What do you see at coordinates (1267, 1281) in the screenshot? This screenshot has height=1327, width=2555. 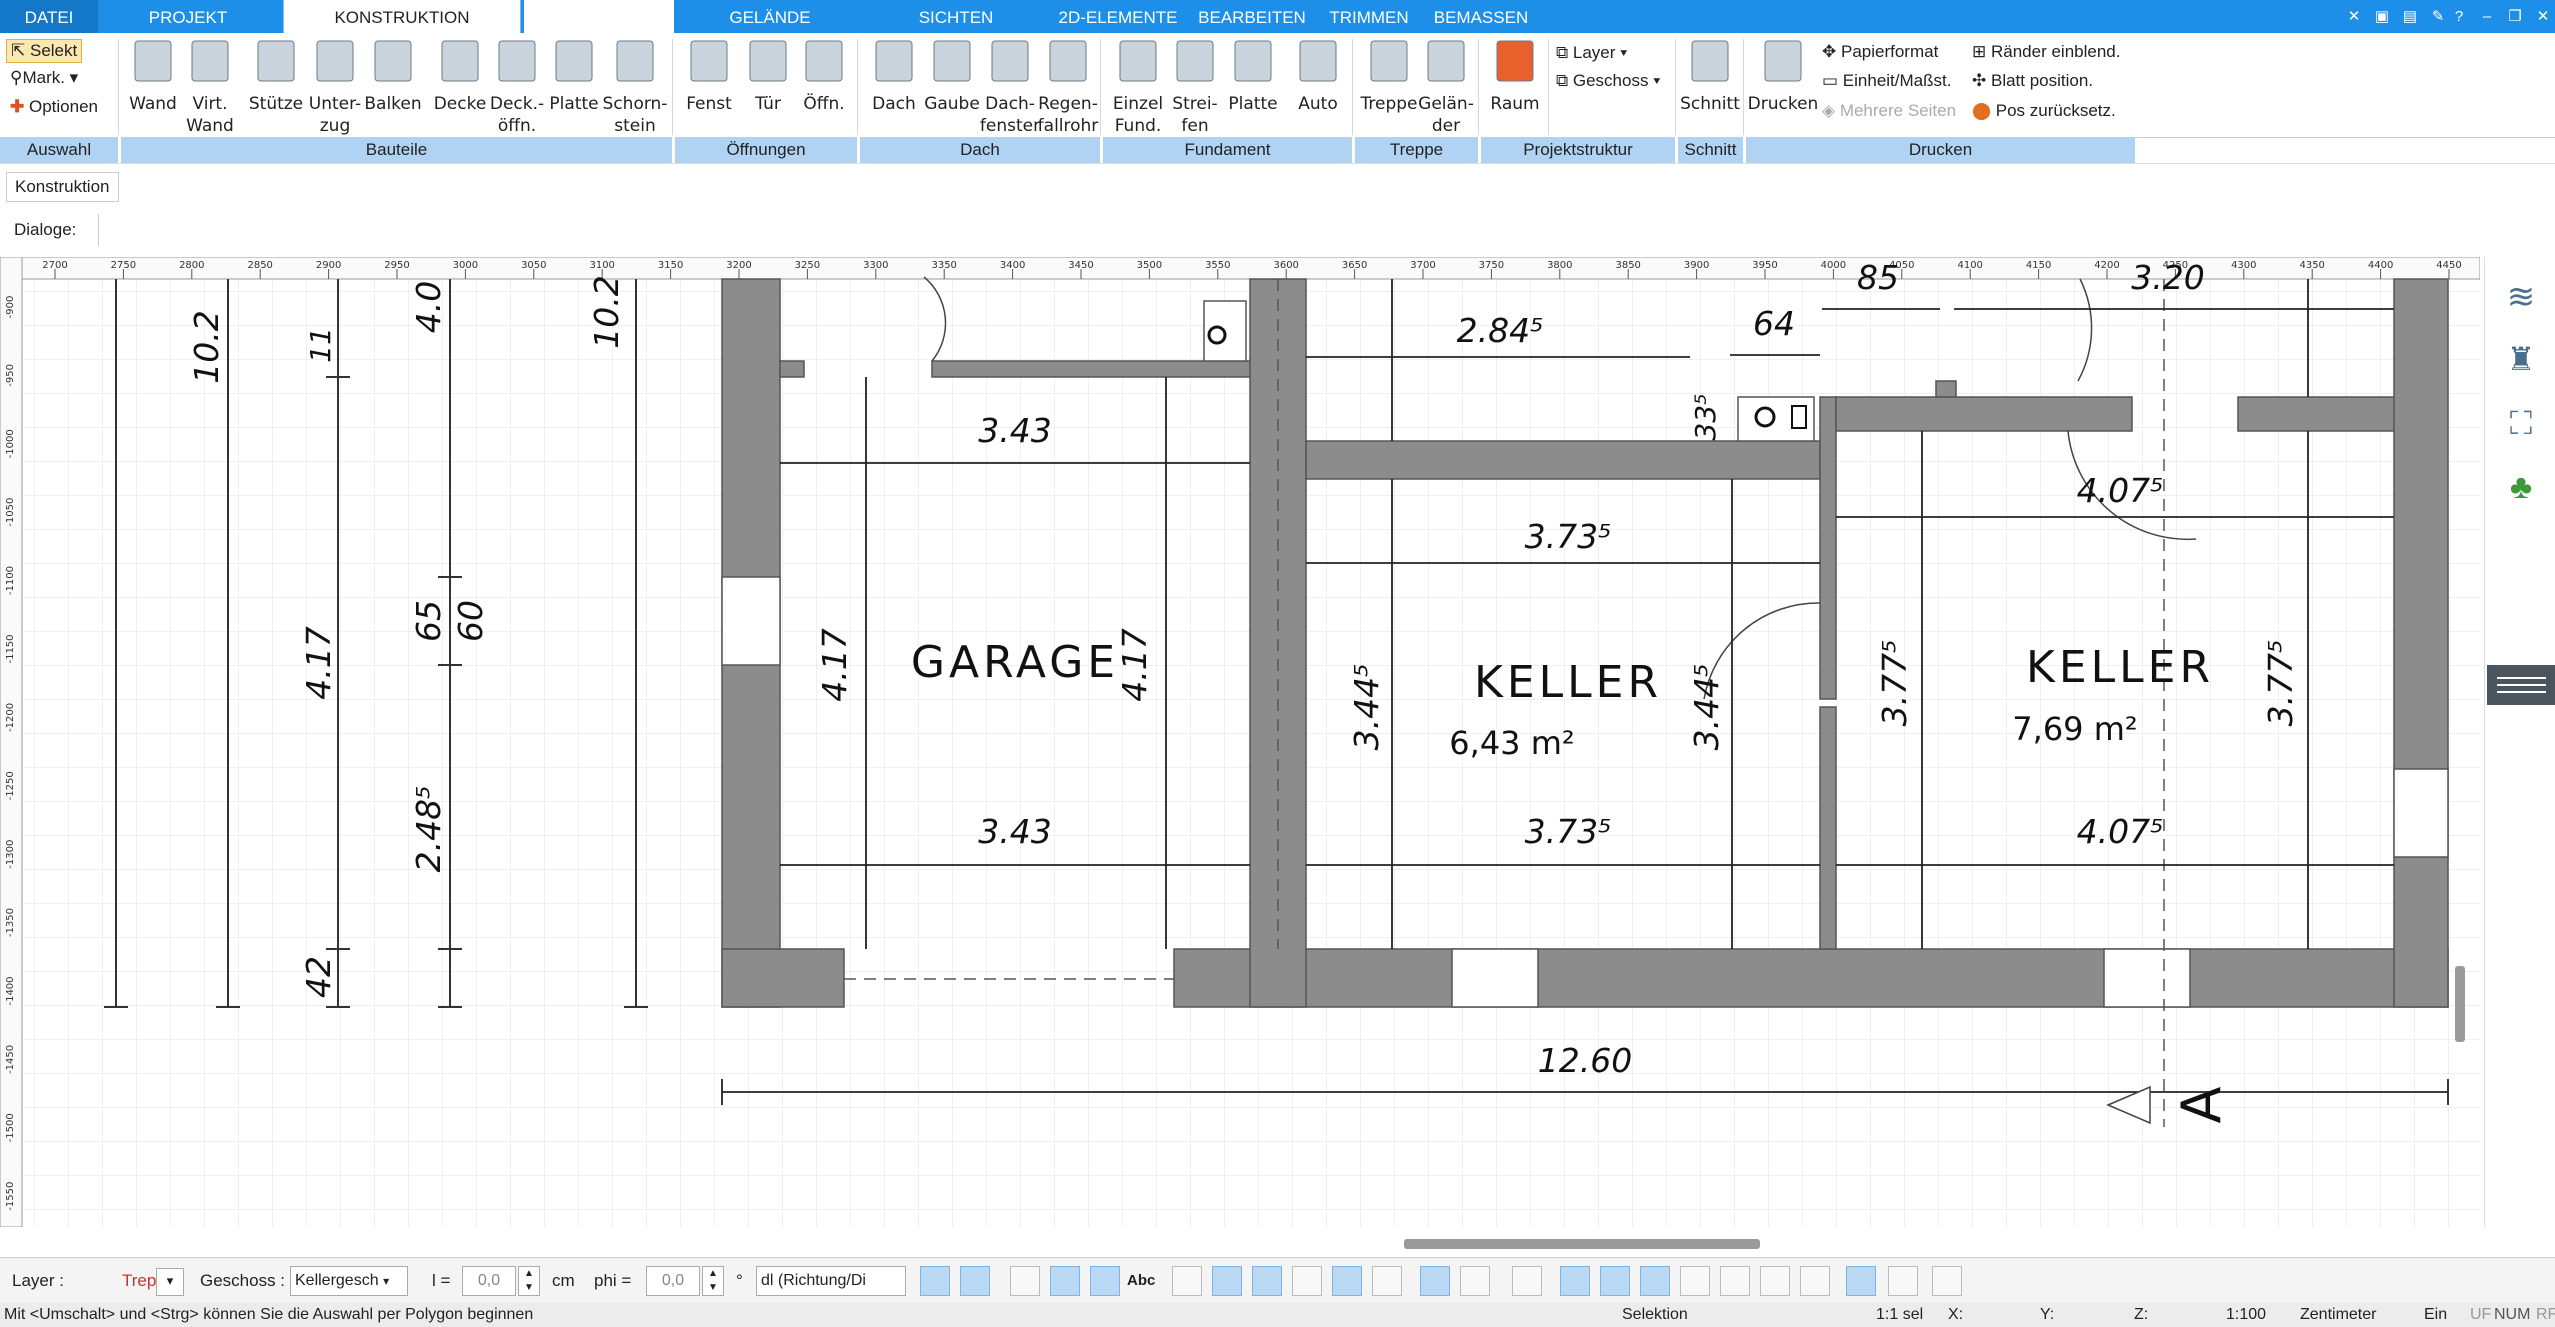 I see `frame-select-icon` at bounding box center [1267, 1281].